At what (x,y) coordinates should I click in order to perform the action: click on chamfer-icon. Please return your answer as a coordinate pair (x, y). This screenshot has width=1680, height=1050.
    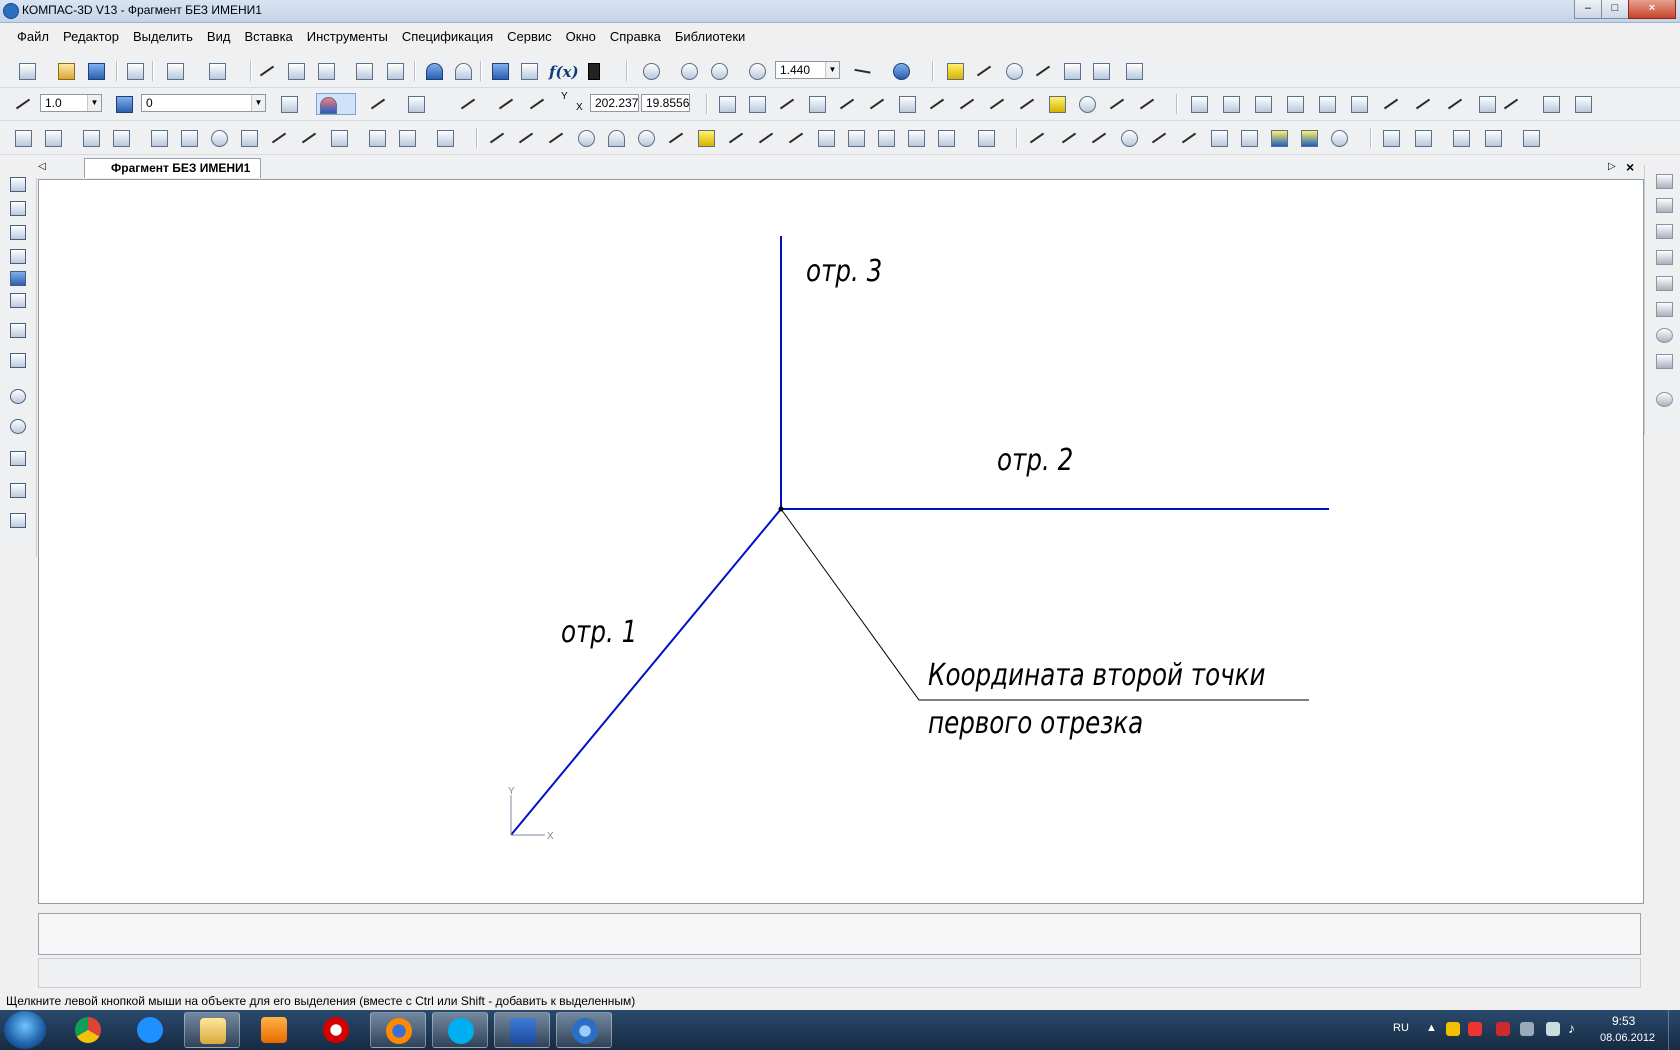
    Looking at the image, I should click on (1487, 104).